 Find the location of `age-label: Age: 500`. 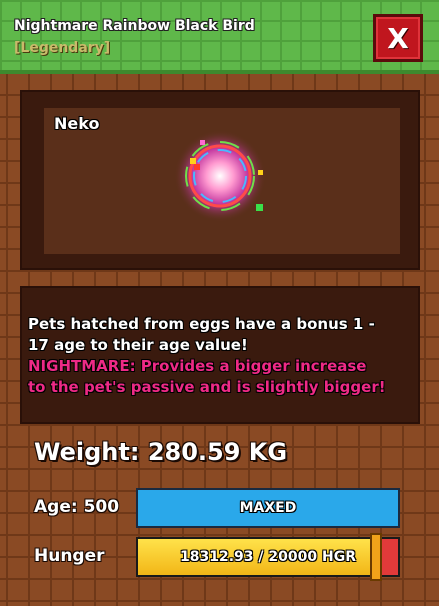

age-label: Age: 500 is located at coordinates (77, 507).